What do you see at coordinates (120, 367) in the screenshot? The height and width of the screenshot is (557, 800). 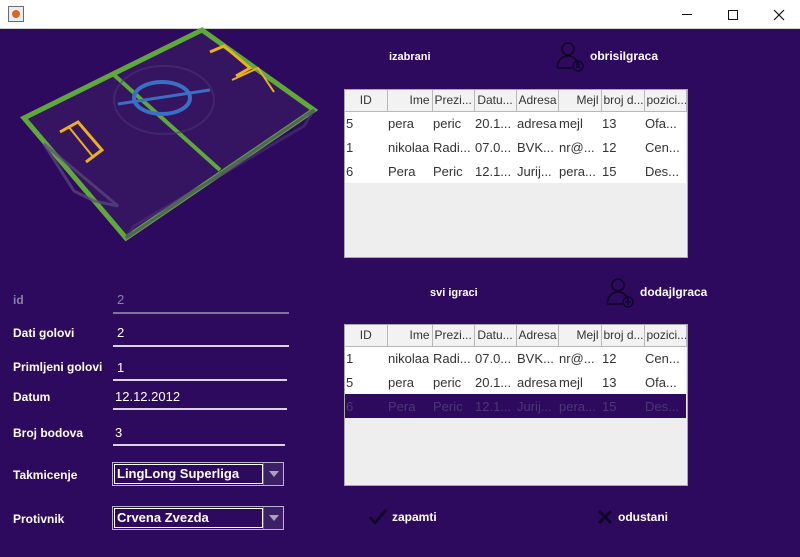 I see `primljeni-golovi-field: 1` at bounding box center [120, 367].